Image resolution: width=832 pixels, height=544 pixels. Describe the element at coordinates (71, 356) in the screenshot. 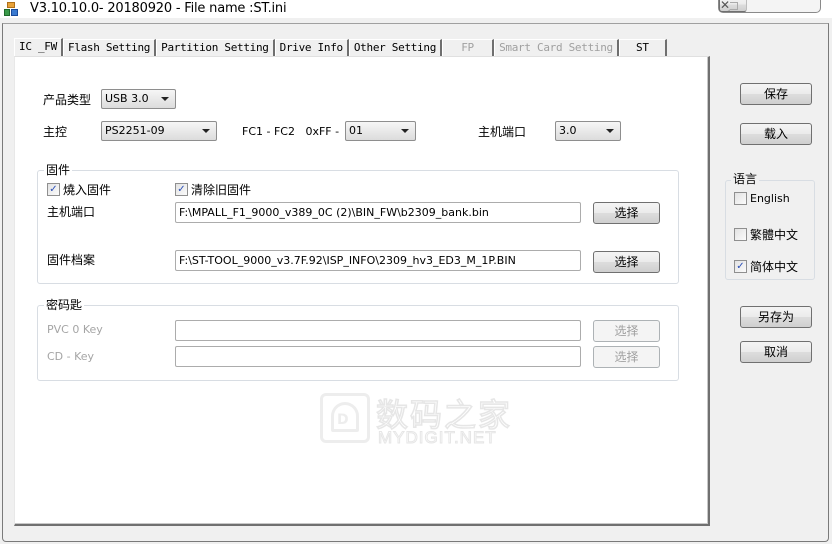

I see `cd-key-label: CD - Key` at that location.